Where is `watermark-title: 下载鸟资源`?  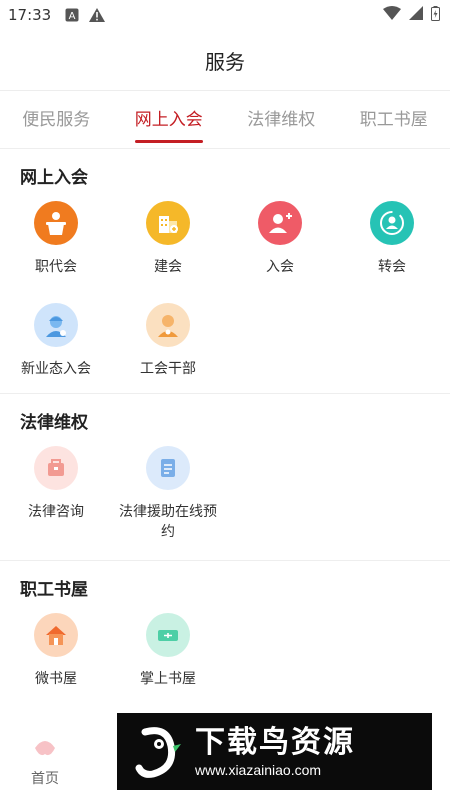
watermark-title: 下载鸟资源 is located at coordinates (275, 742).